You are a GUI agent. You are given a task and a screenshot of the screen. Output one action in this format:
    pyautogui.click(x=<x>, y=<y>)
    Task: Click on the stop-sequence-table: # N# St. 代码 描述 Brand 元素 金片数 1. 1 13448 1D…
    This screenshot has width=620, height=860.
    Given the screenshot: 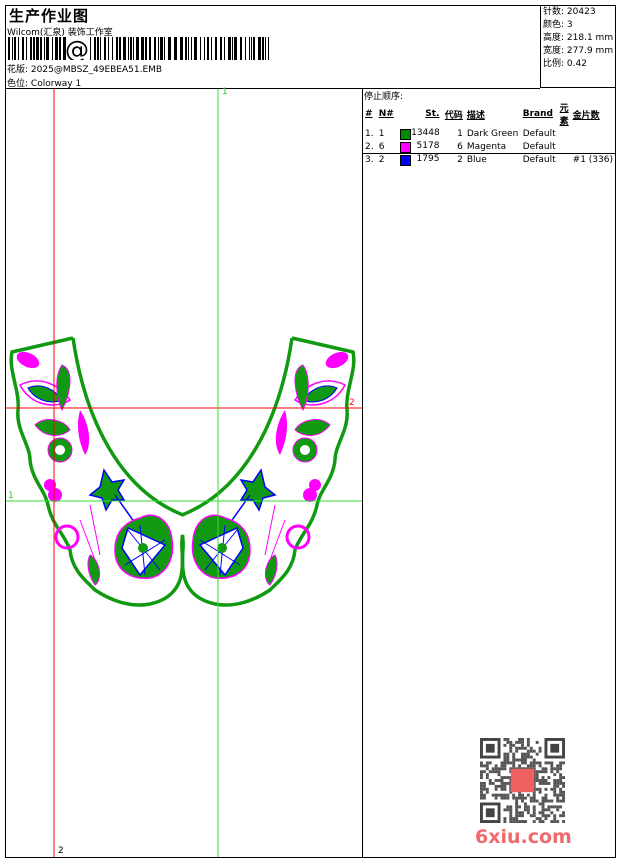 What is the action you would take?
    pyautogui.click(x=489, y=133)
    